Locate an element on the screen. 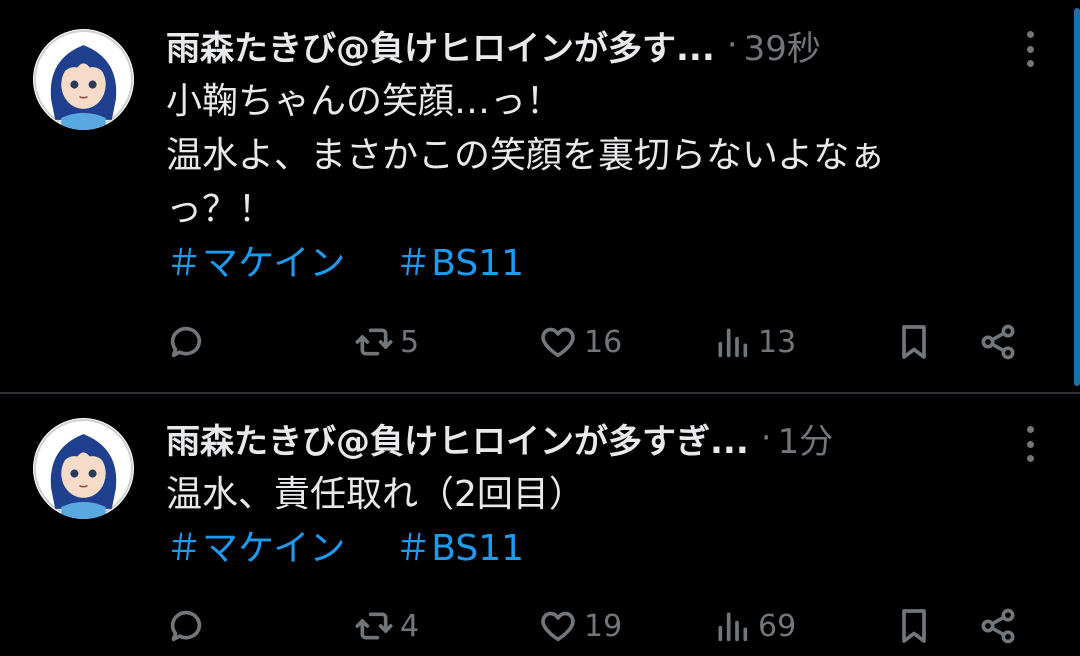 Image resolution: width=1080 pixels, height=656 pixels. action-bar: 5 16 13 is located at coordinates (603, 342).